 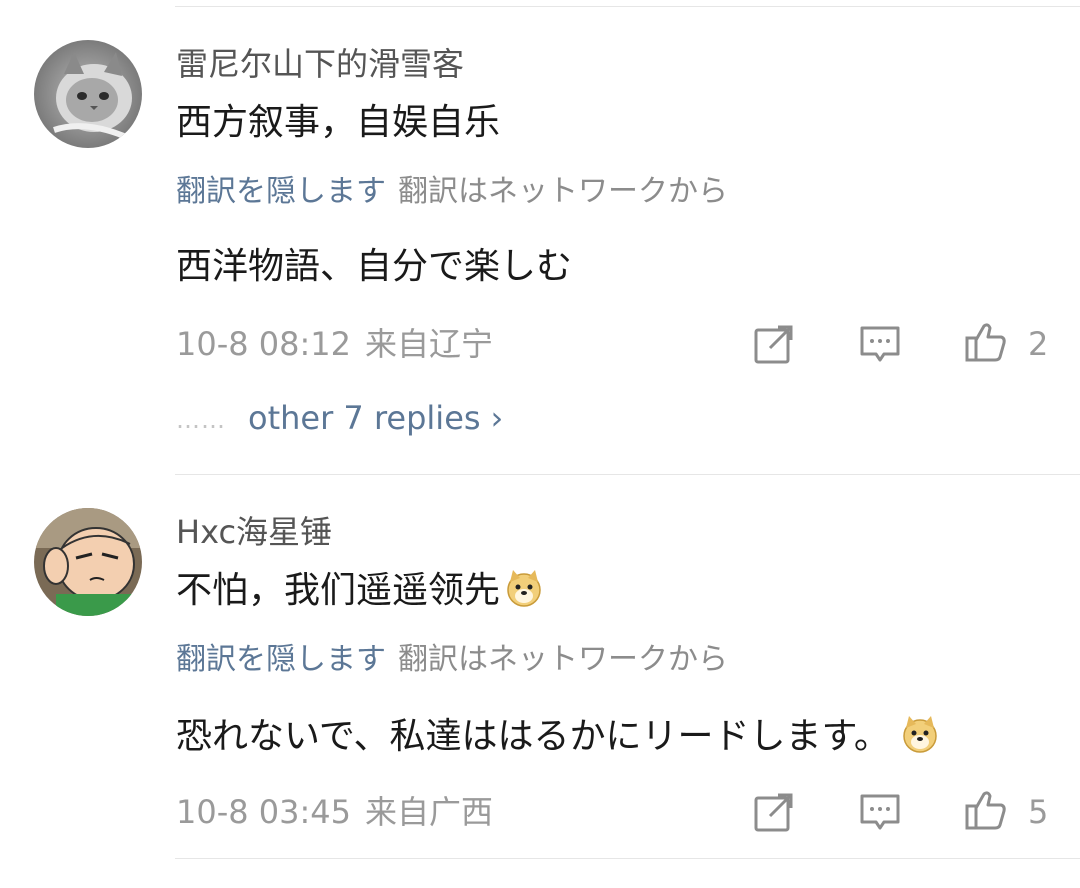 What do you see at coordinates (627, 474) in the screenshot?
I see `comment-divider` at bounding box center [627, 474].